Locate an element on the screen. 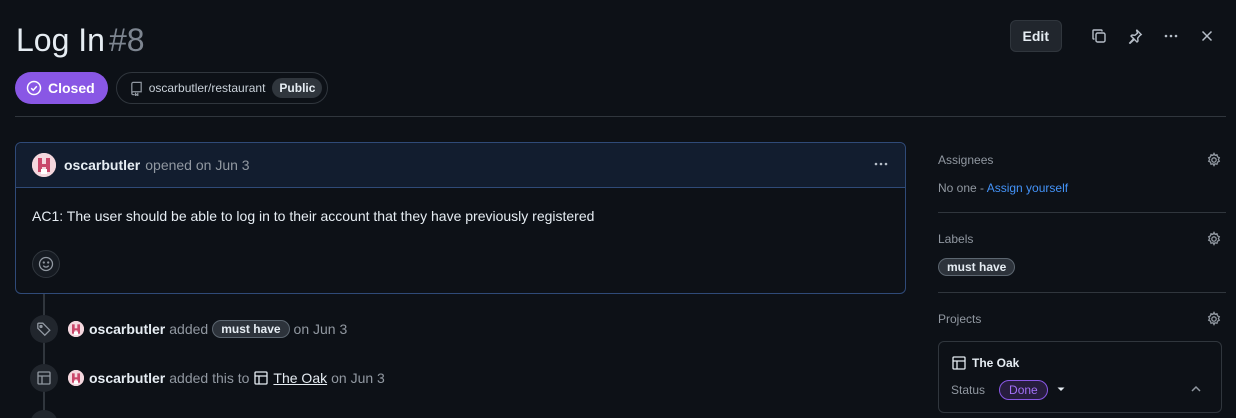 The image size is (1236, 418). assignees-empty: No one - is located at coordinates (962, 188).